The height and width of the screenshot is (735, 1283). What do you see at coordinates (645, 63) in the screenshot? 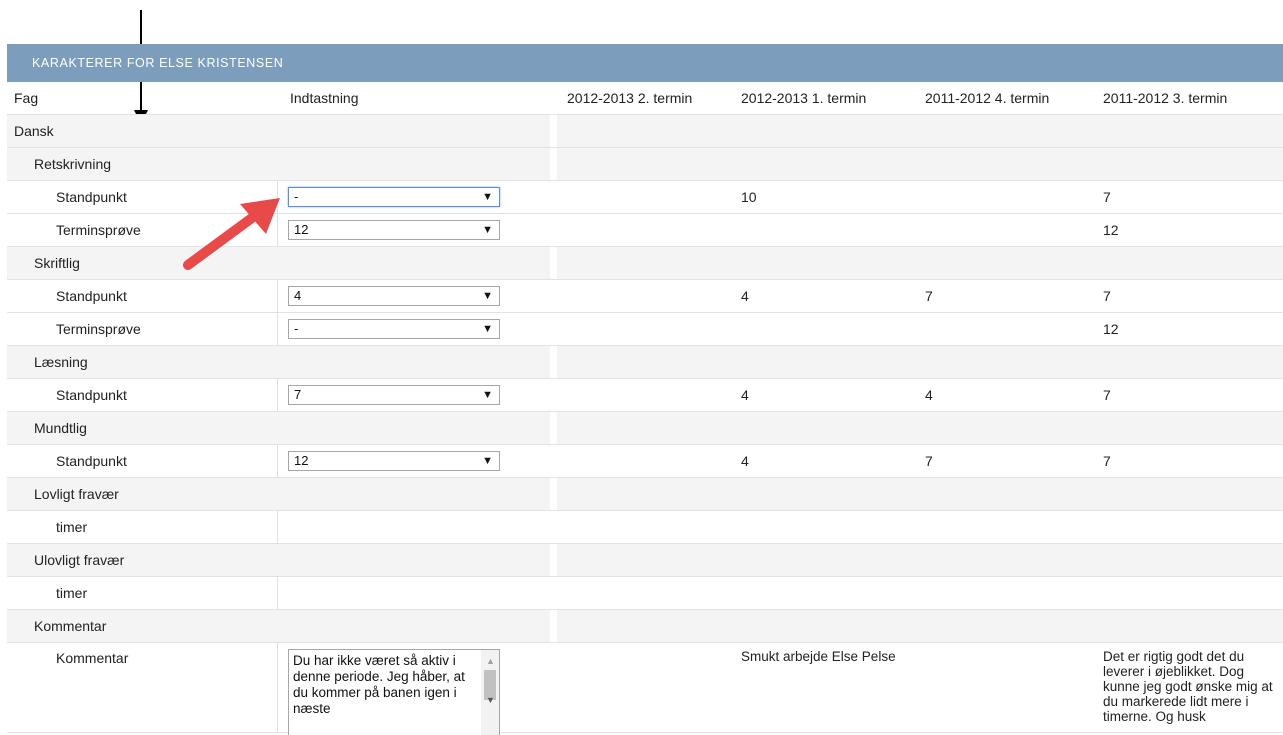
I see `panel-title: KARAKTERER FOR ELSE KRISTENSEN` at bounding box center [645, 63].